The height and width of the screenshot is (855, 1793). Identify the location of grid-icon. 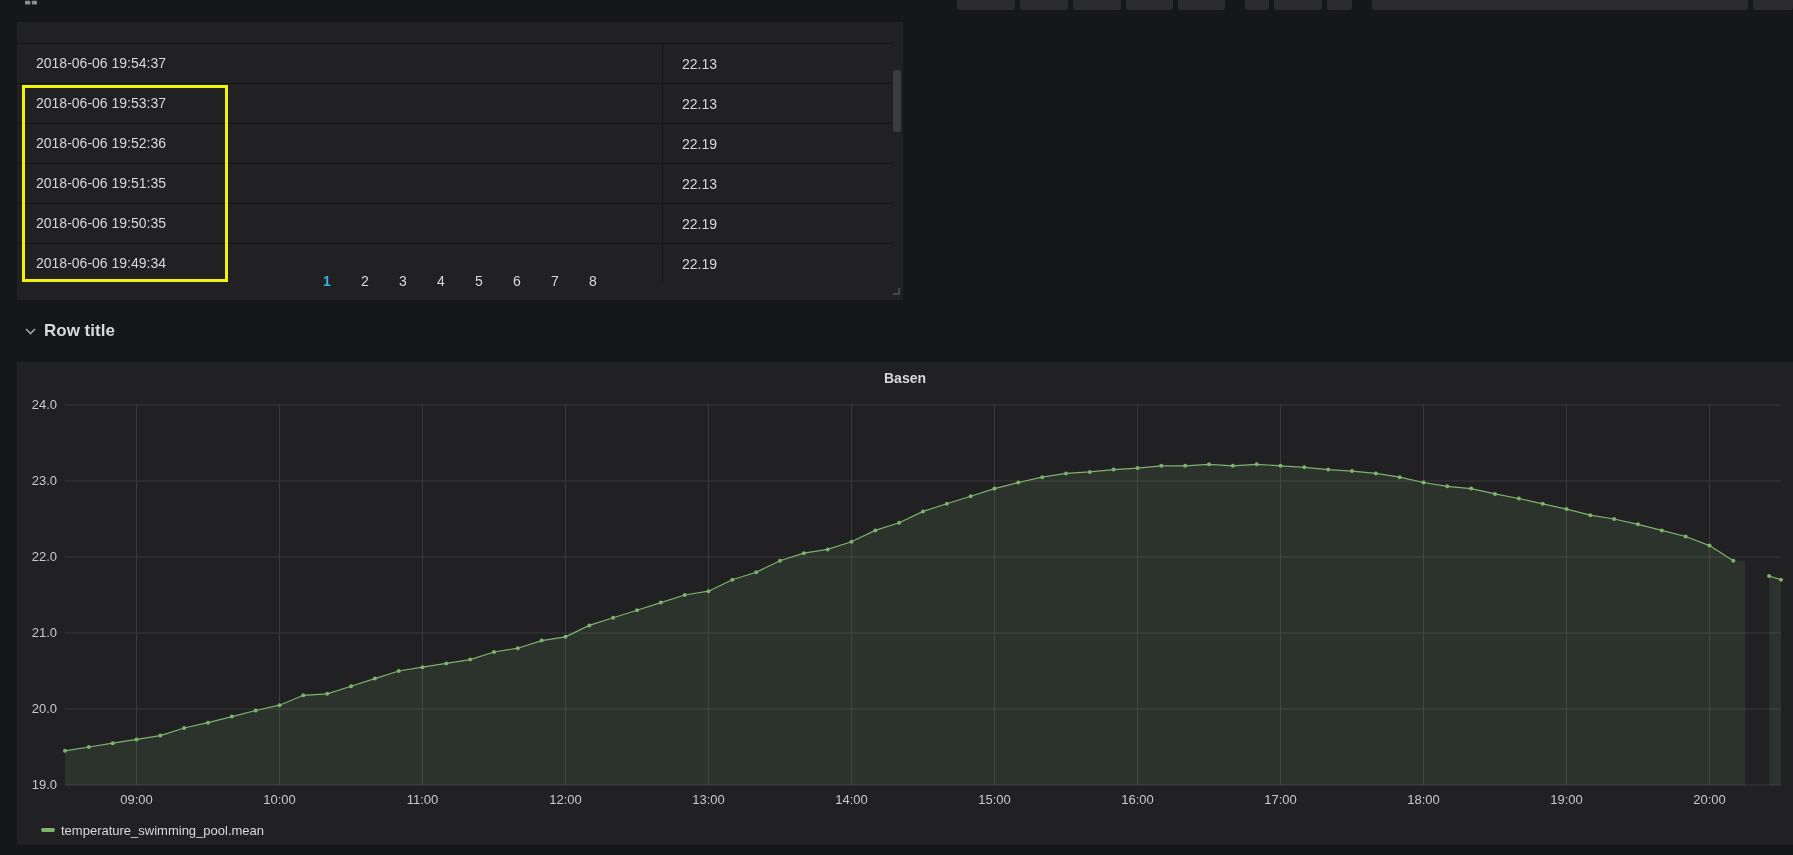
(31, 3).